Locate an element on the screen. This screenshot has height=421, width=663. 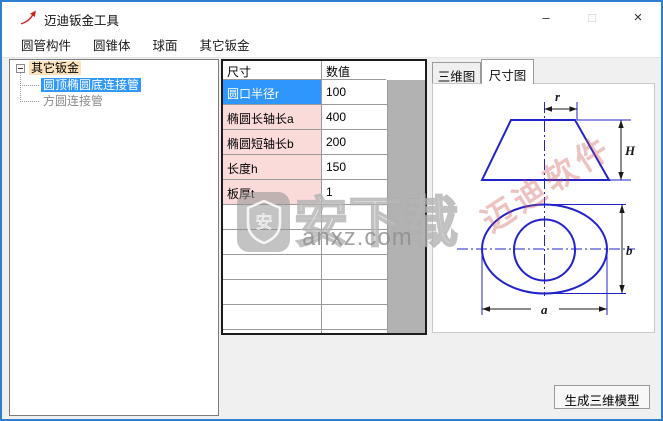
title-bar: 迈迪钣金工具 – □ × is located at coordinates (331, 17).